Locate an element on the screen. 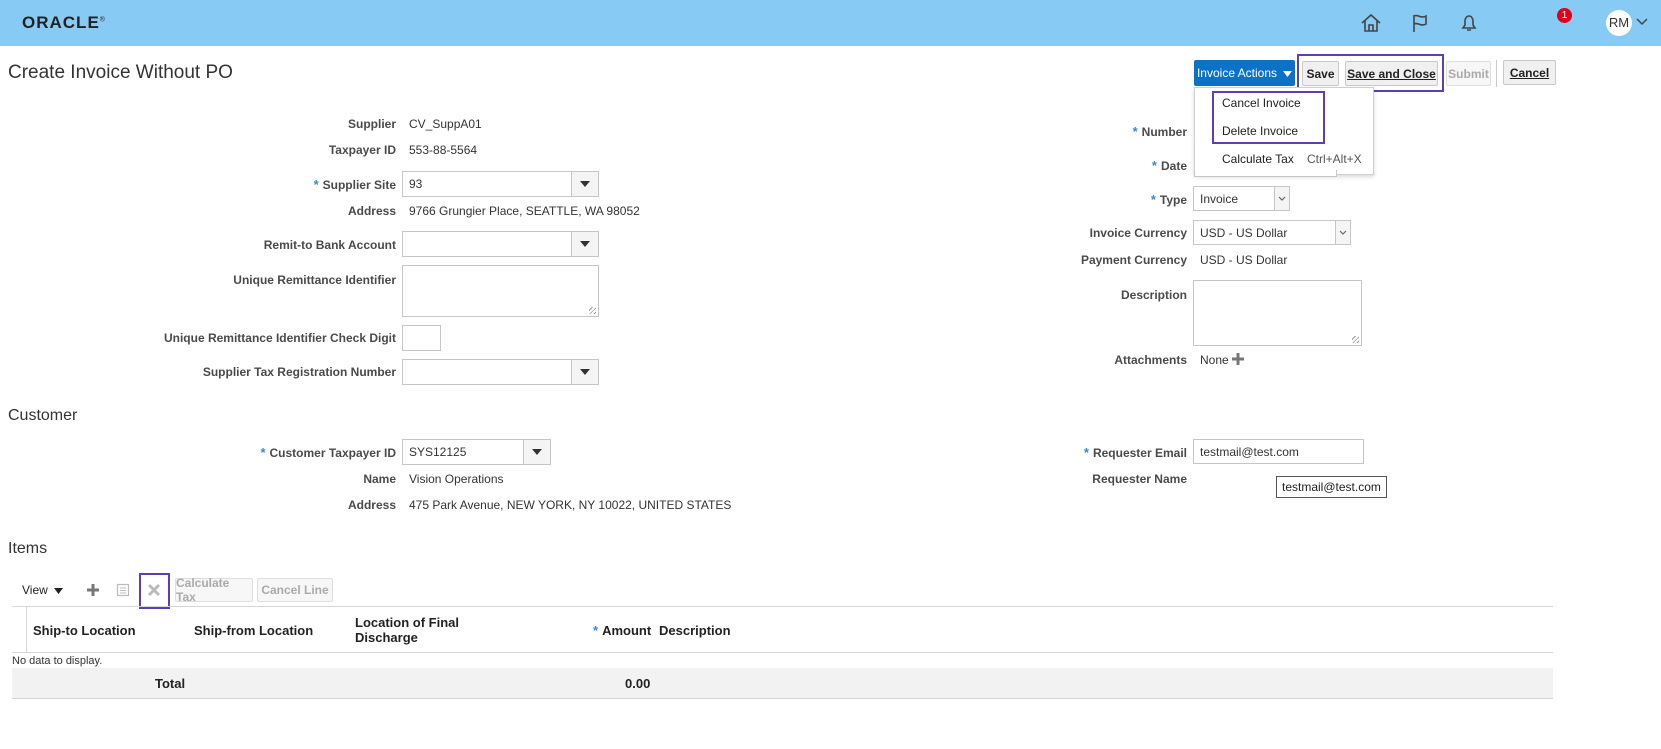 The width and height of the screenshot is (1661, 749). cancel-button: Cancel is located at coordinates (1529, 72).